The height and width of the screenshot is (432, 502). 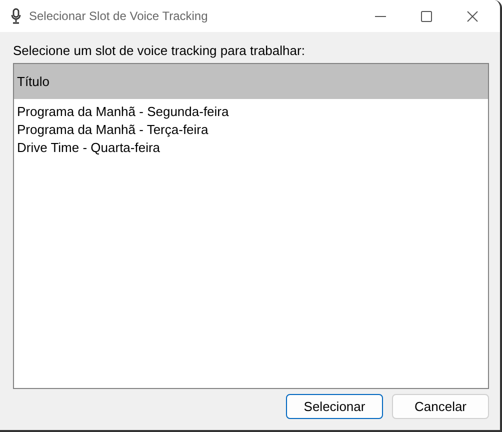 What do you see at coordinates (32, 81) in the screenshot?
I see `column-header: Título` at bounding box center [32, 81].